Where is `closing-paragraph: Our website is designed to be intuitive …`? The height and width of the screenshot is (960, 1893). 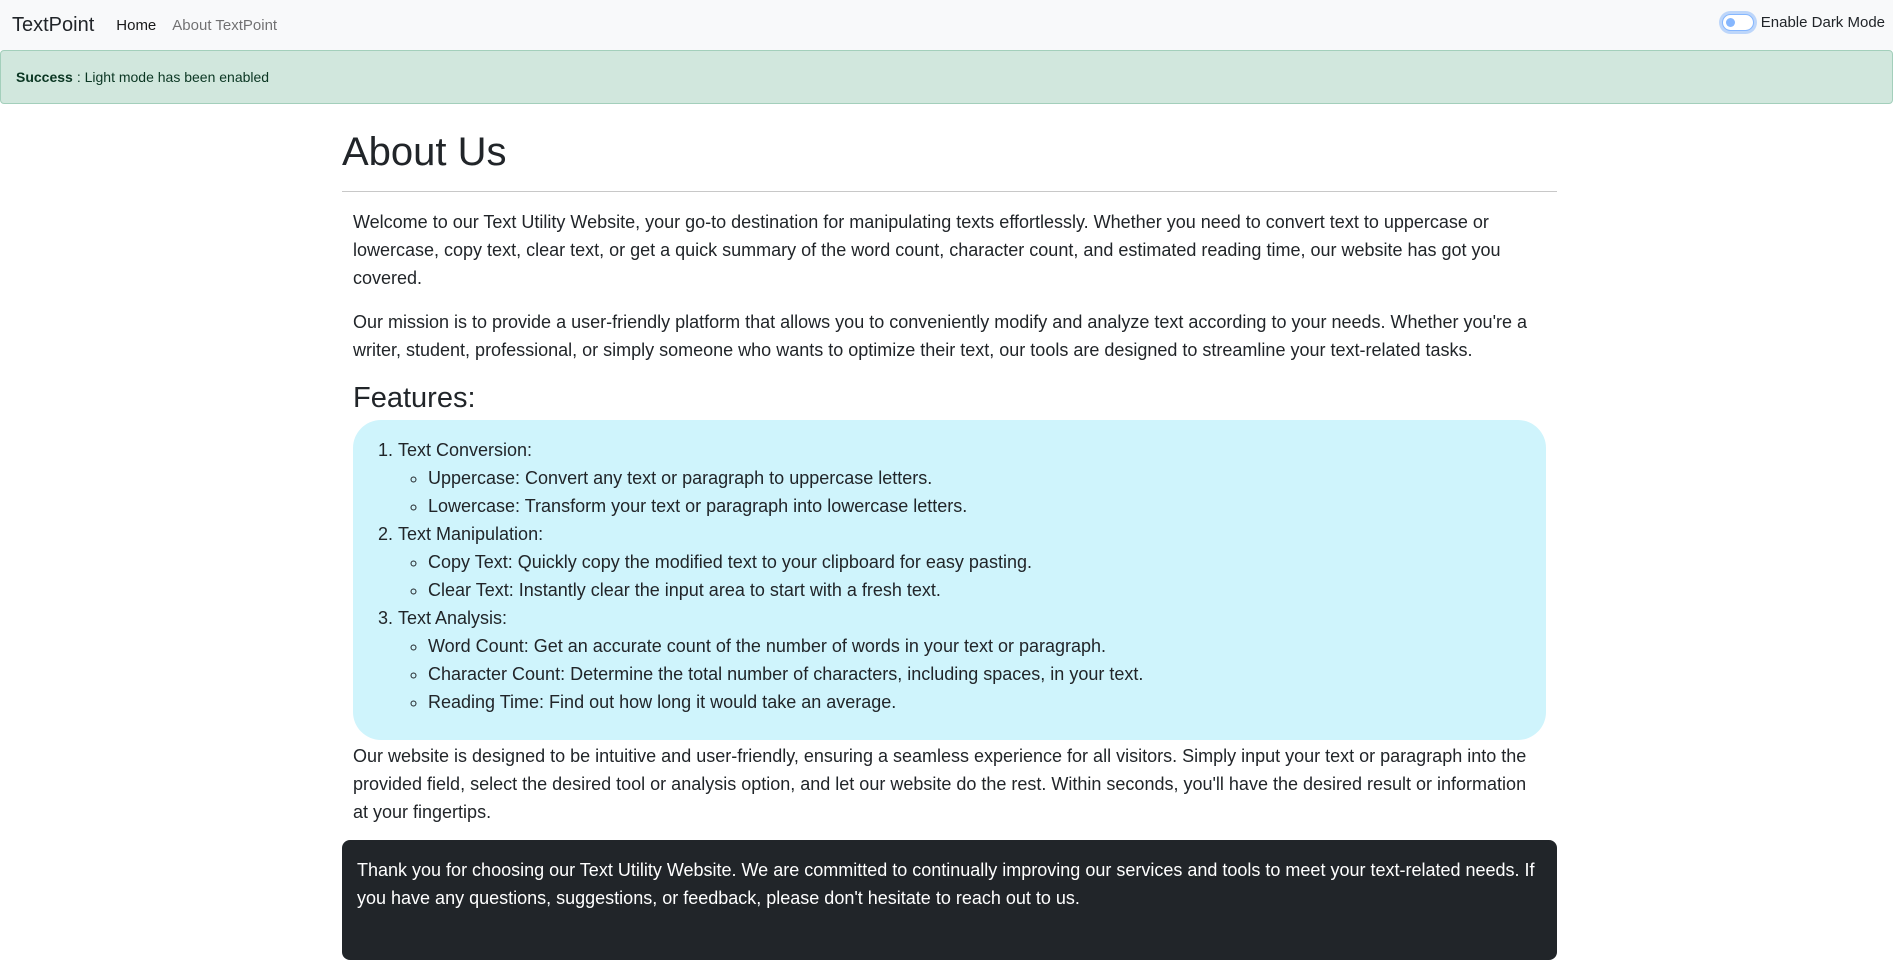 closing-paragraph: Our website is designed to be intuitive … is located at coordinates (940, 784).